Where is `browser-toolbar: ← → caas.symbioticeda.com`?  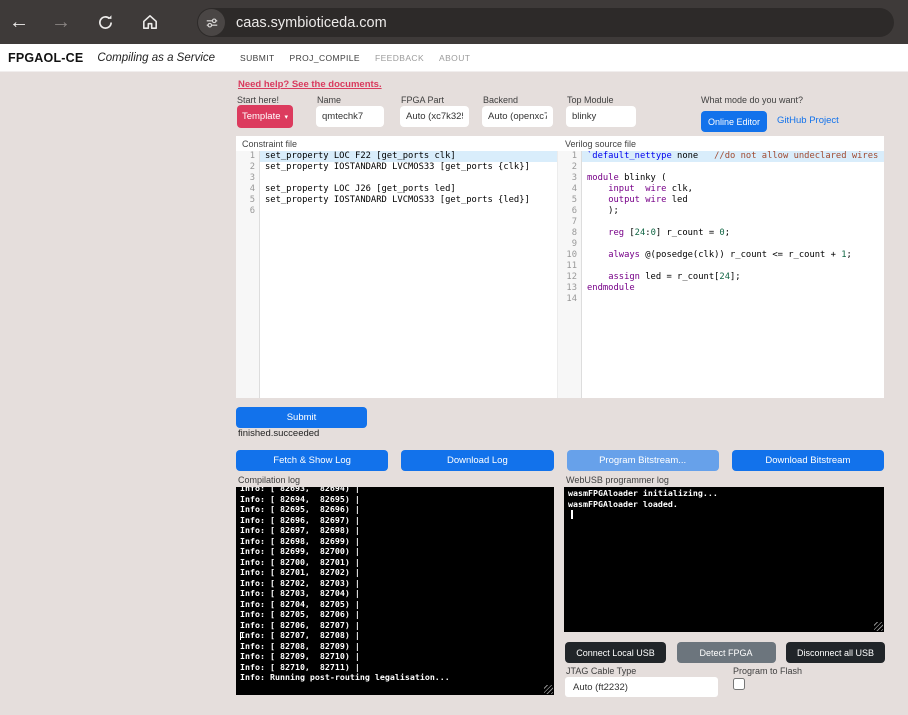
browser-toolbar: ← → caas.symbioticeda.com is located at coordinates (454, 22).